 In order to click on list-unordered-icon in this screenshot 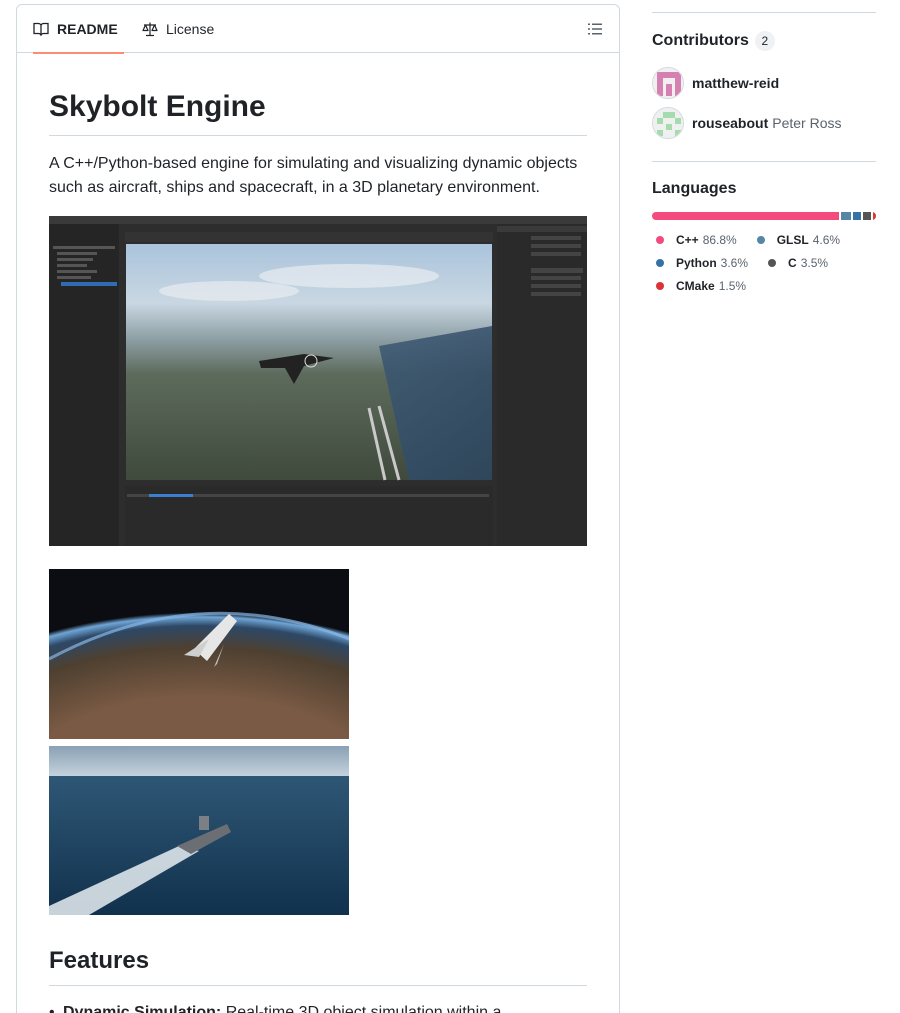, I will do `click(595, 29)`.